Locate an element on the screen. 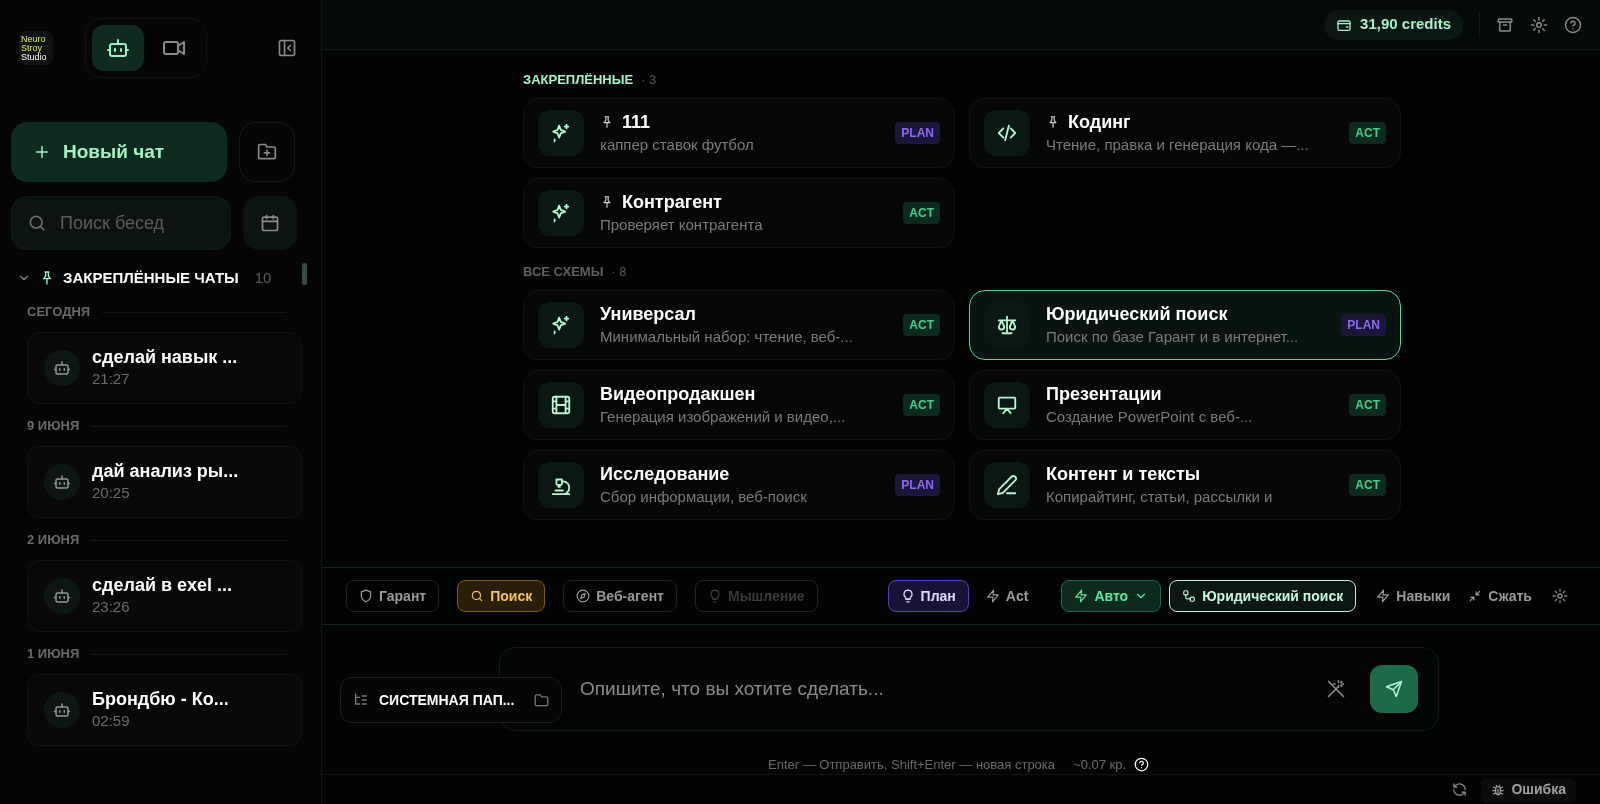 This screenshot has height=804, width=1600. error-report-button: Ошибка is located at coordinates (1528, 789).